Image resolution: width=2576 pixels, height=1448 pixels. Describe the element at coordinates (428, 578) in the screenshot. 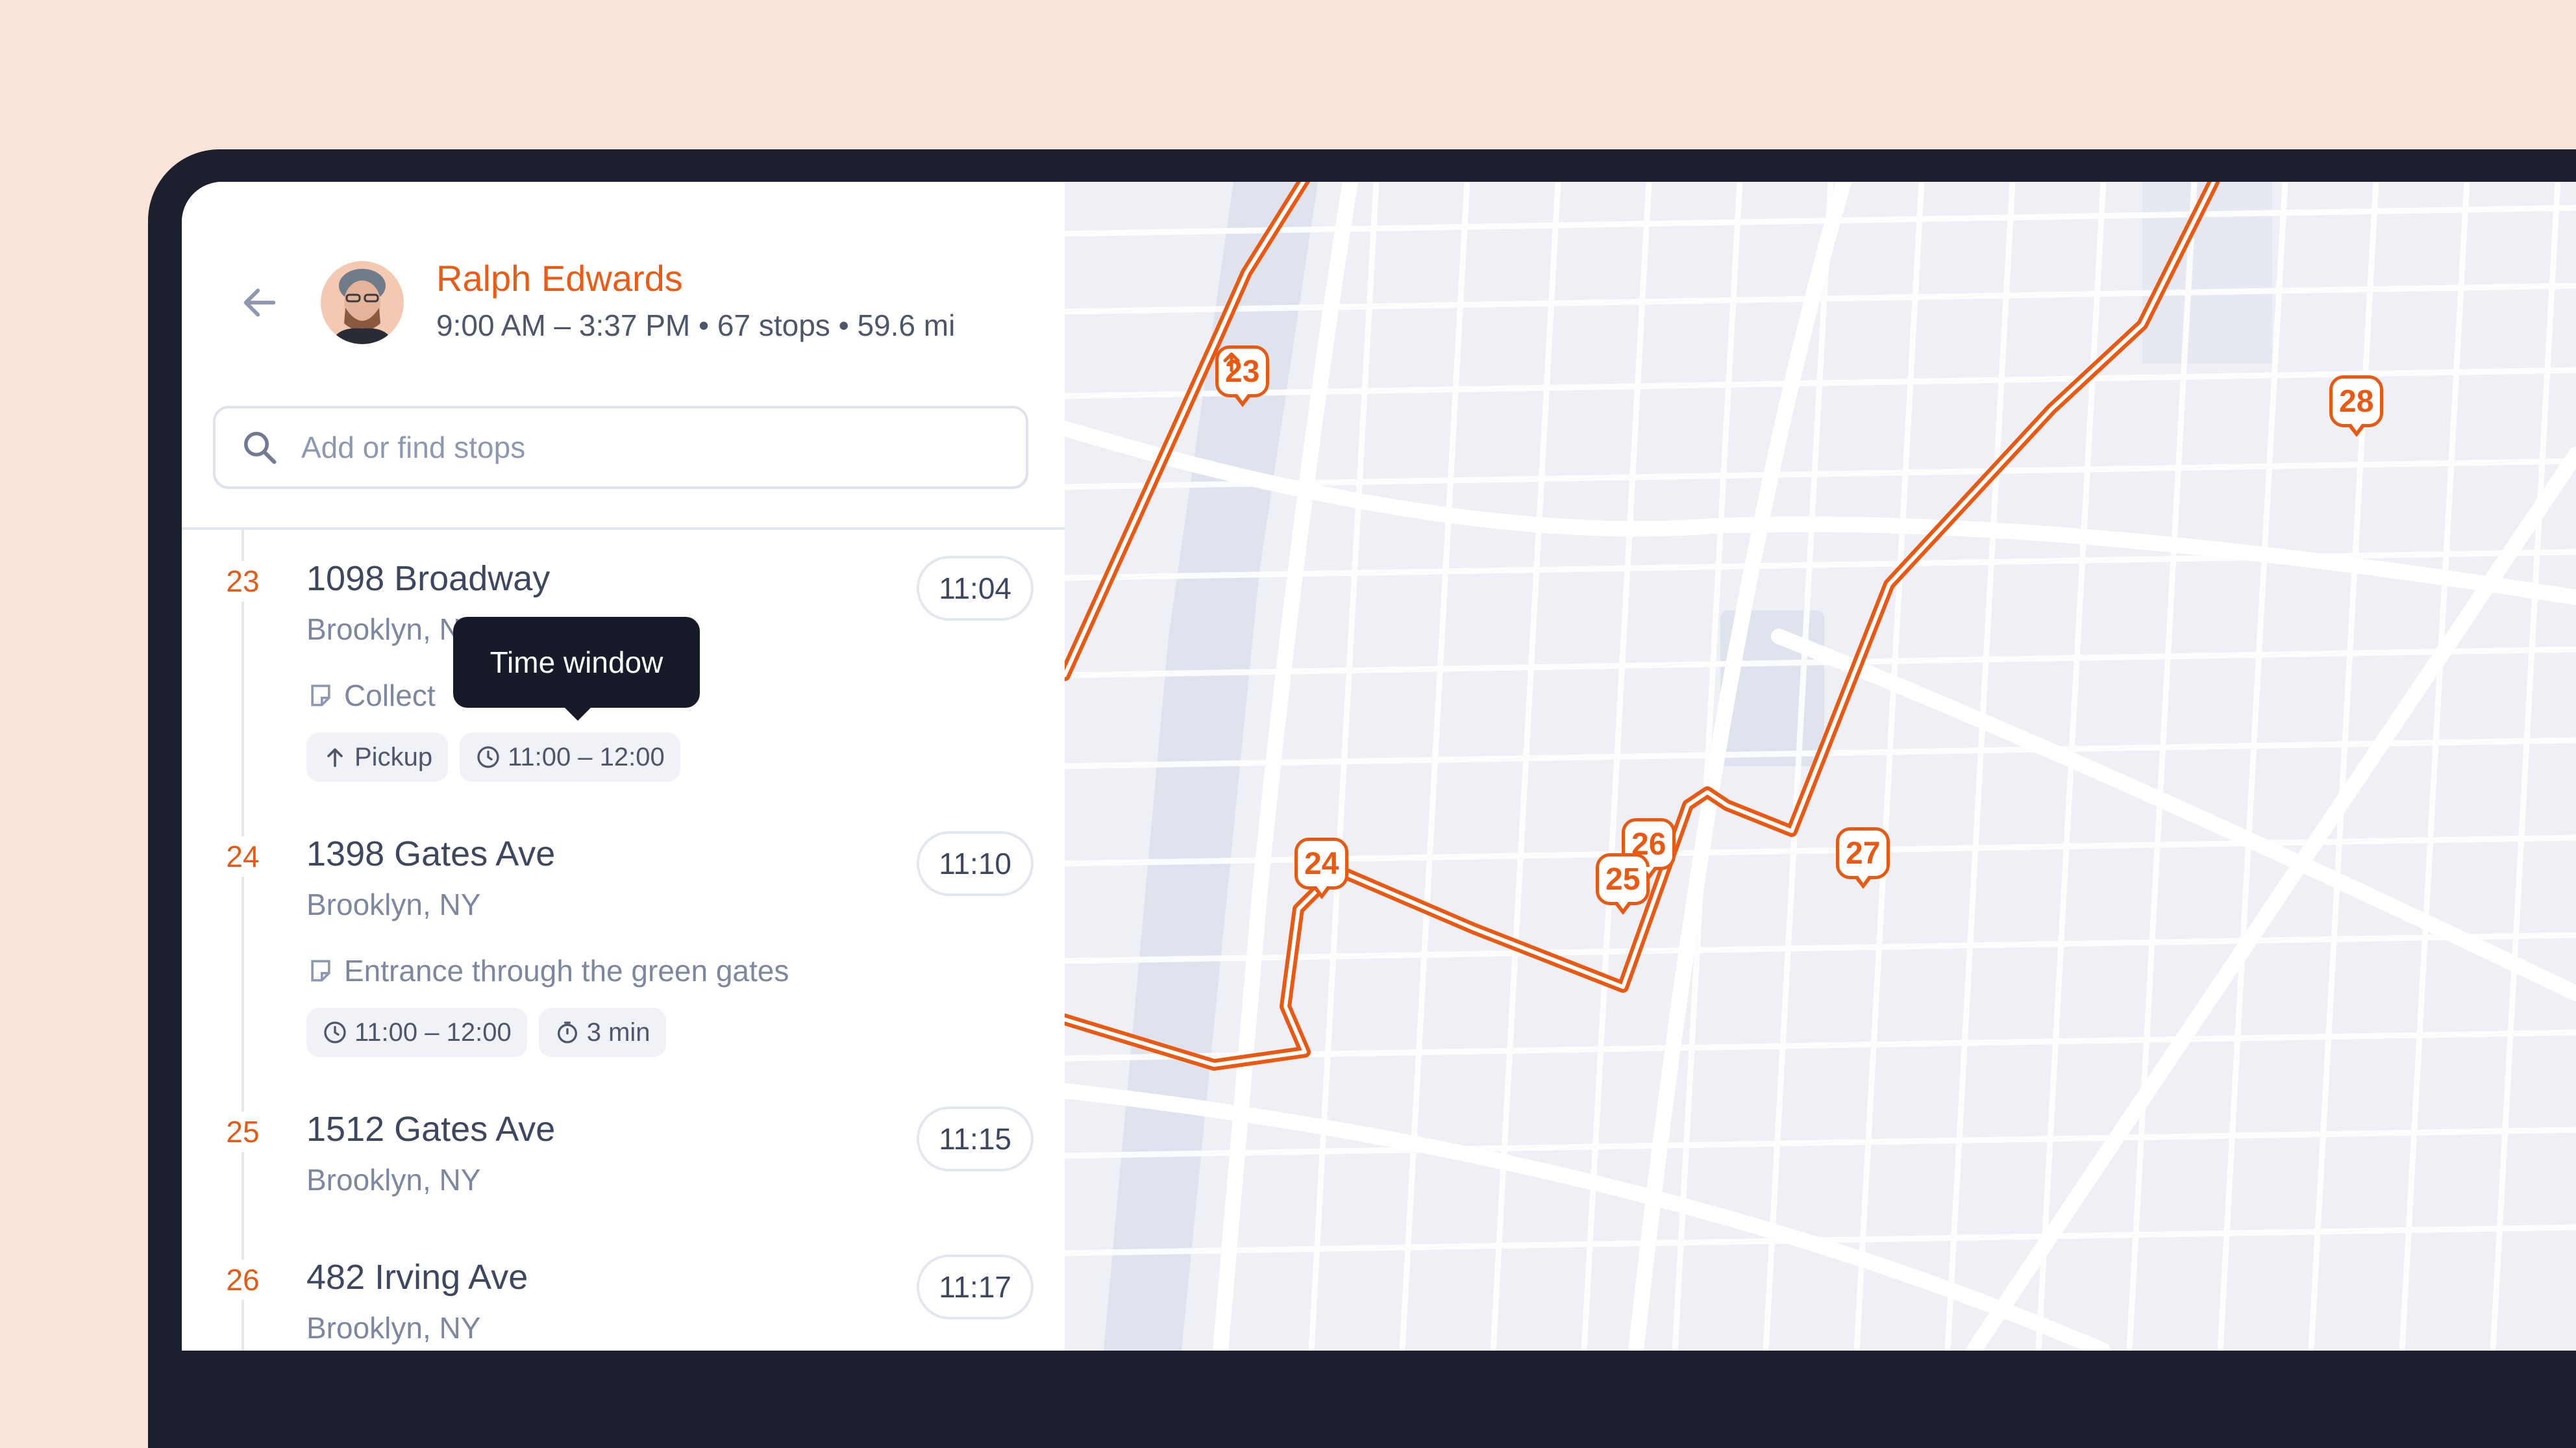

I see `stop-address: 1098 Broadway` at that location.